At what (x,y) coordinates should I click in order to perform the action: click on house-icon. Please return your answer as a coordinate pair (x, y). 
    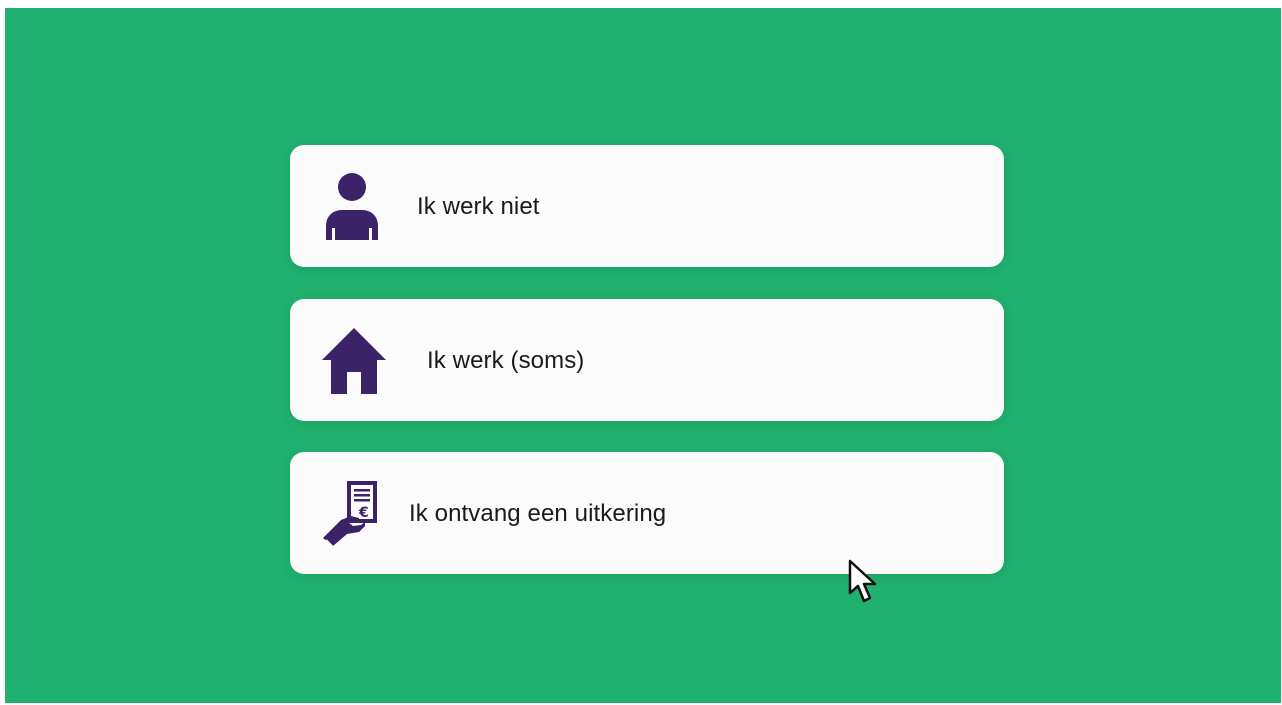
    Looking at the image, I should click on (354, 361).